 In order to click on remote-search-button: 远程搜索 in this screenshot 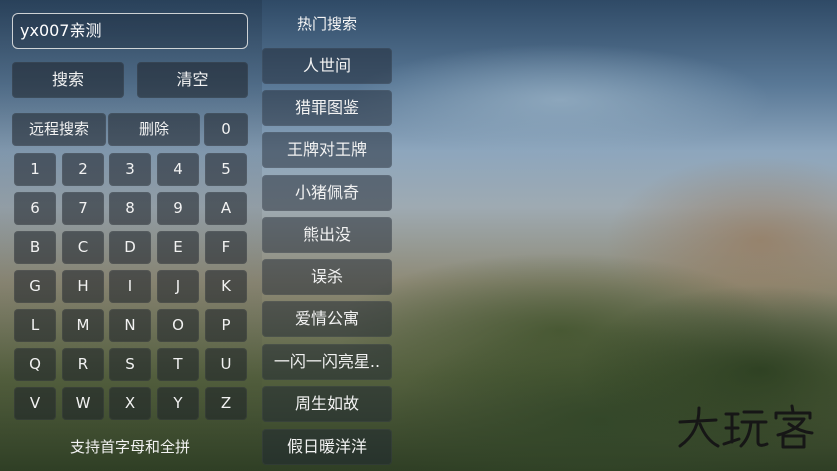, I will do `click(59, 129)`.